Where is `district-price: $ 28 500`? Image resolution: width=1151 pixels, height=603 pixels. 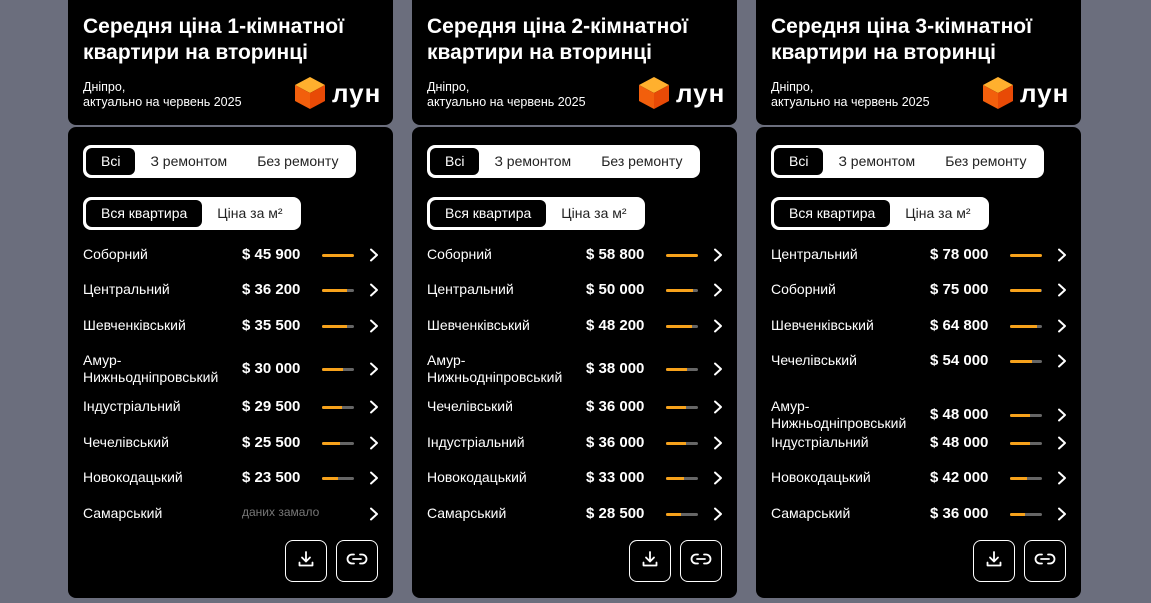
district-price: $ 28 500 is located at coordinates (615, 513).